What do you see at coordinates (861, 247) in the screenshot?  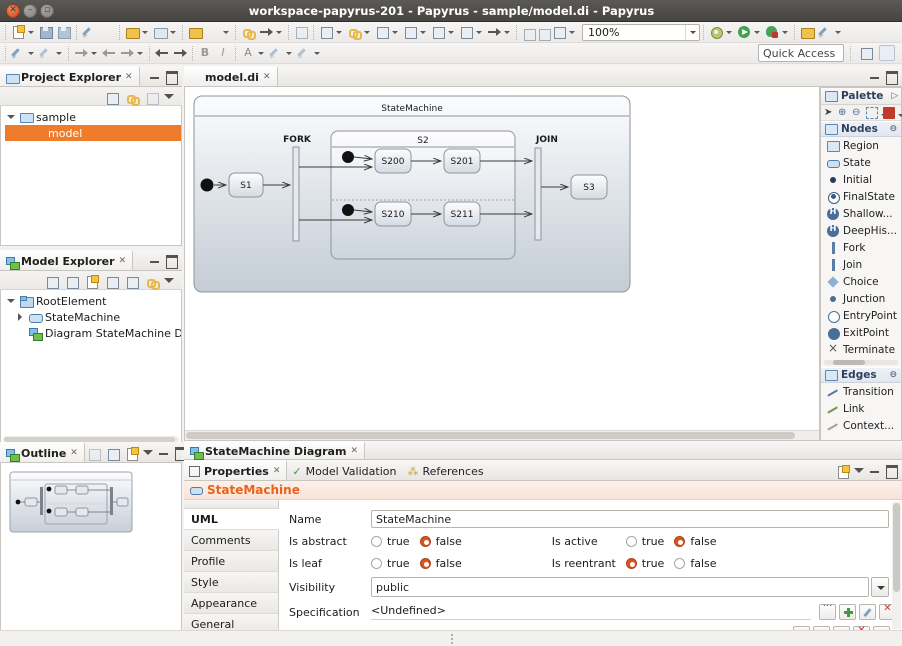 I see `palette-item-fork: Fork` at bounding box center [861, 247].